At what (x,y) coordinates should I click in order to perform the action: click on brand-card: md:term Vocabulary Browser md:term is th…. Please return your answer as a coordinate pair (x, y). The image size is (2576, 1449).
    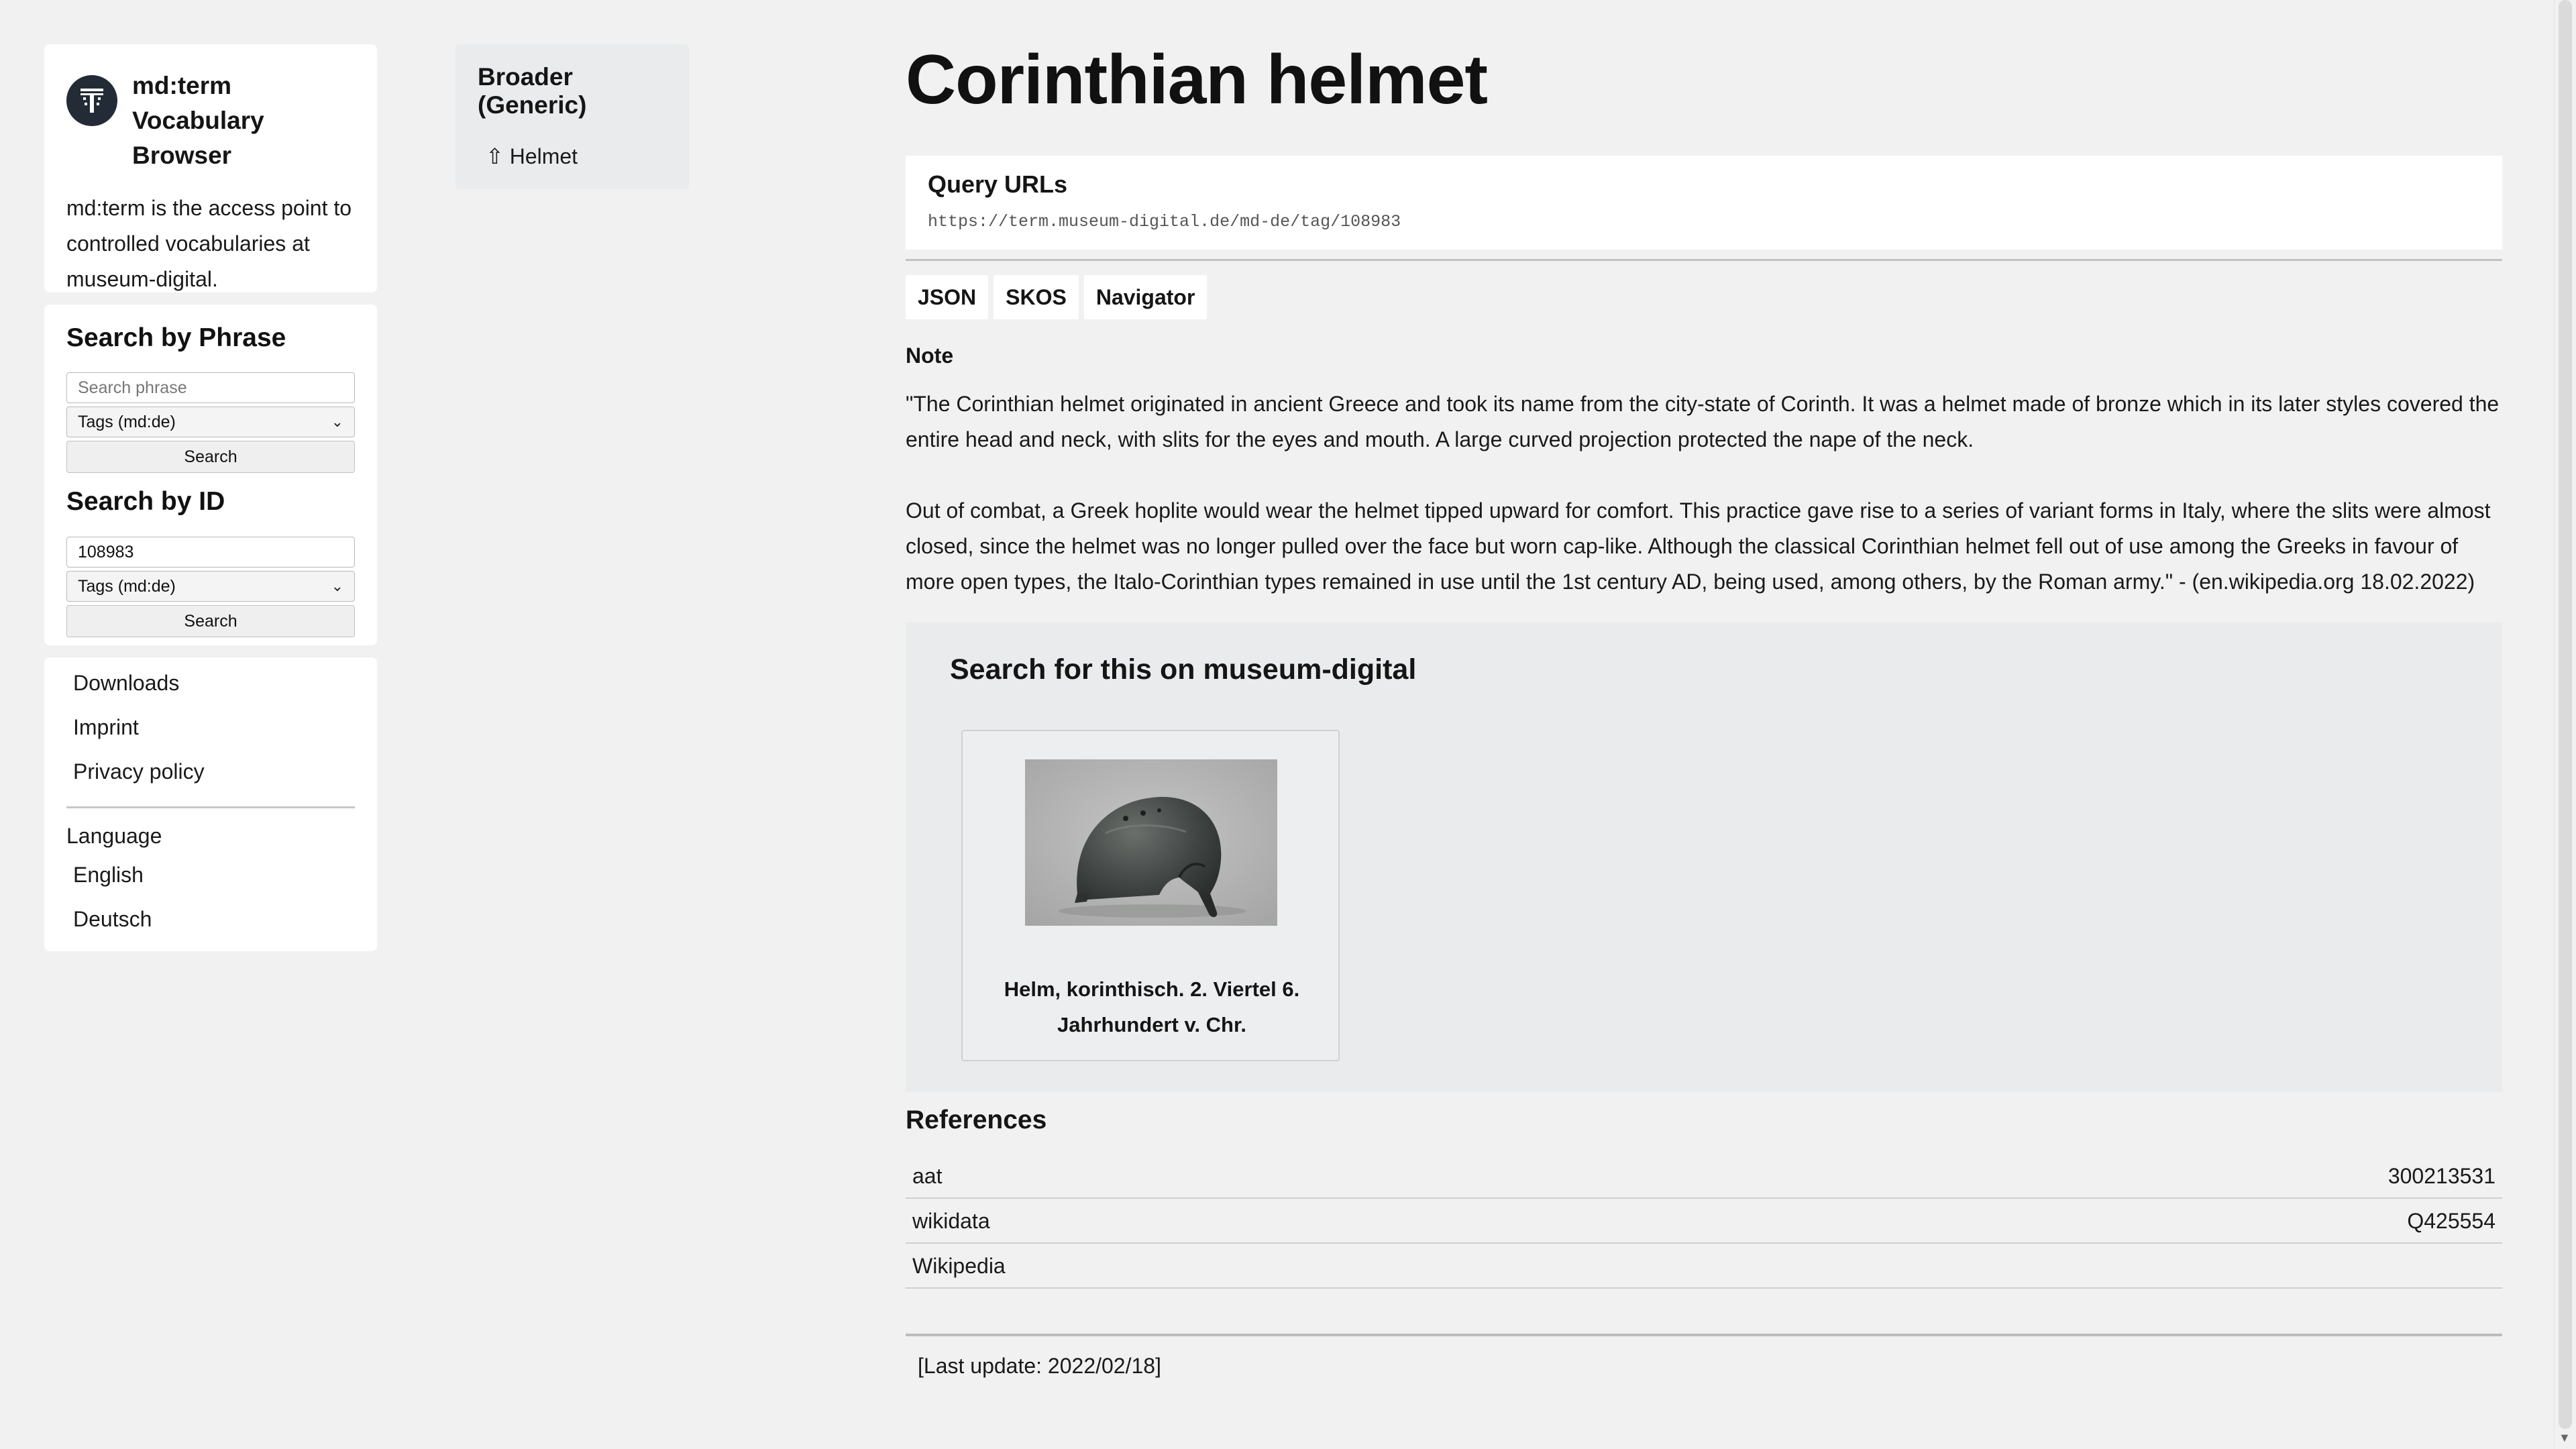
    Looking at the image, I should click on (210, 168).